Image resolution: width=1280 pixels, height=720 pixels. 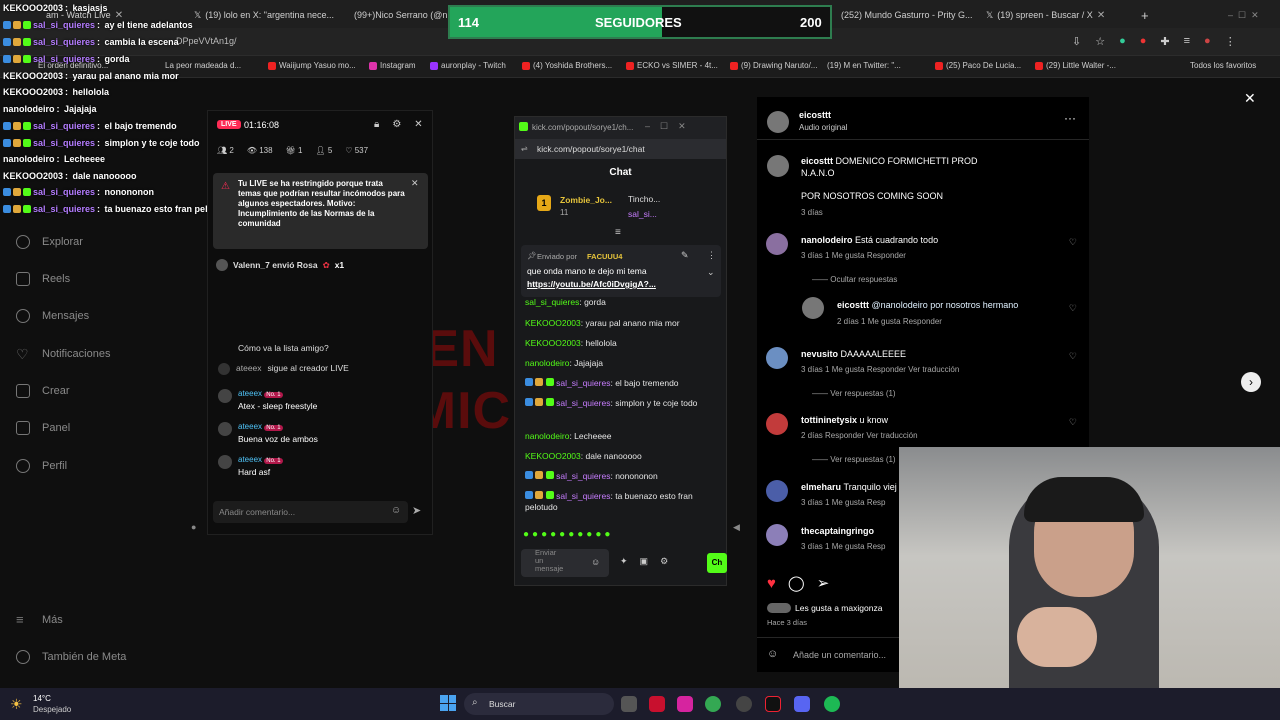 What do you see at coordinates (376, 124) in the screenshot?
I see `lock-icon: 🔒︎` at bounding box center [376, 124].